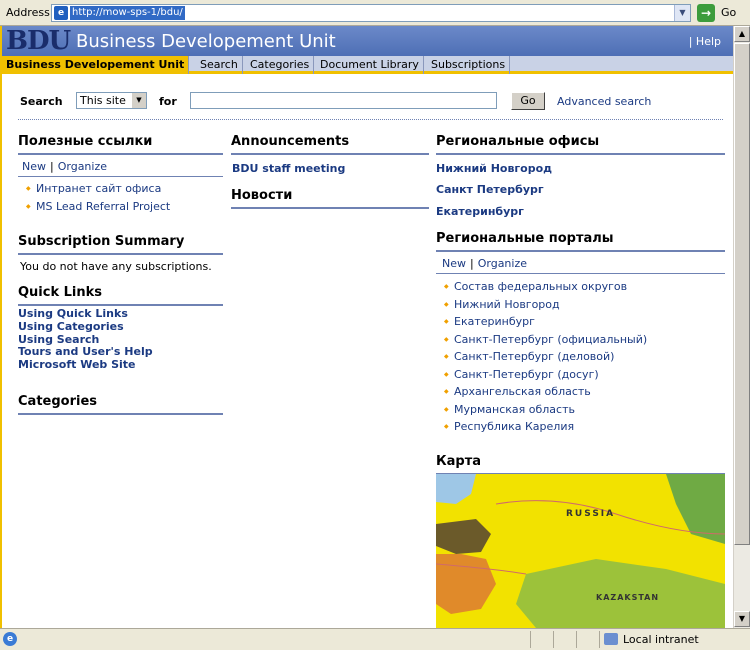 The width and height of the screenshot is (750, 650). I want to click on regional-offices-title: Региональные офисы, so click(580, 144).